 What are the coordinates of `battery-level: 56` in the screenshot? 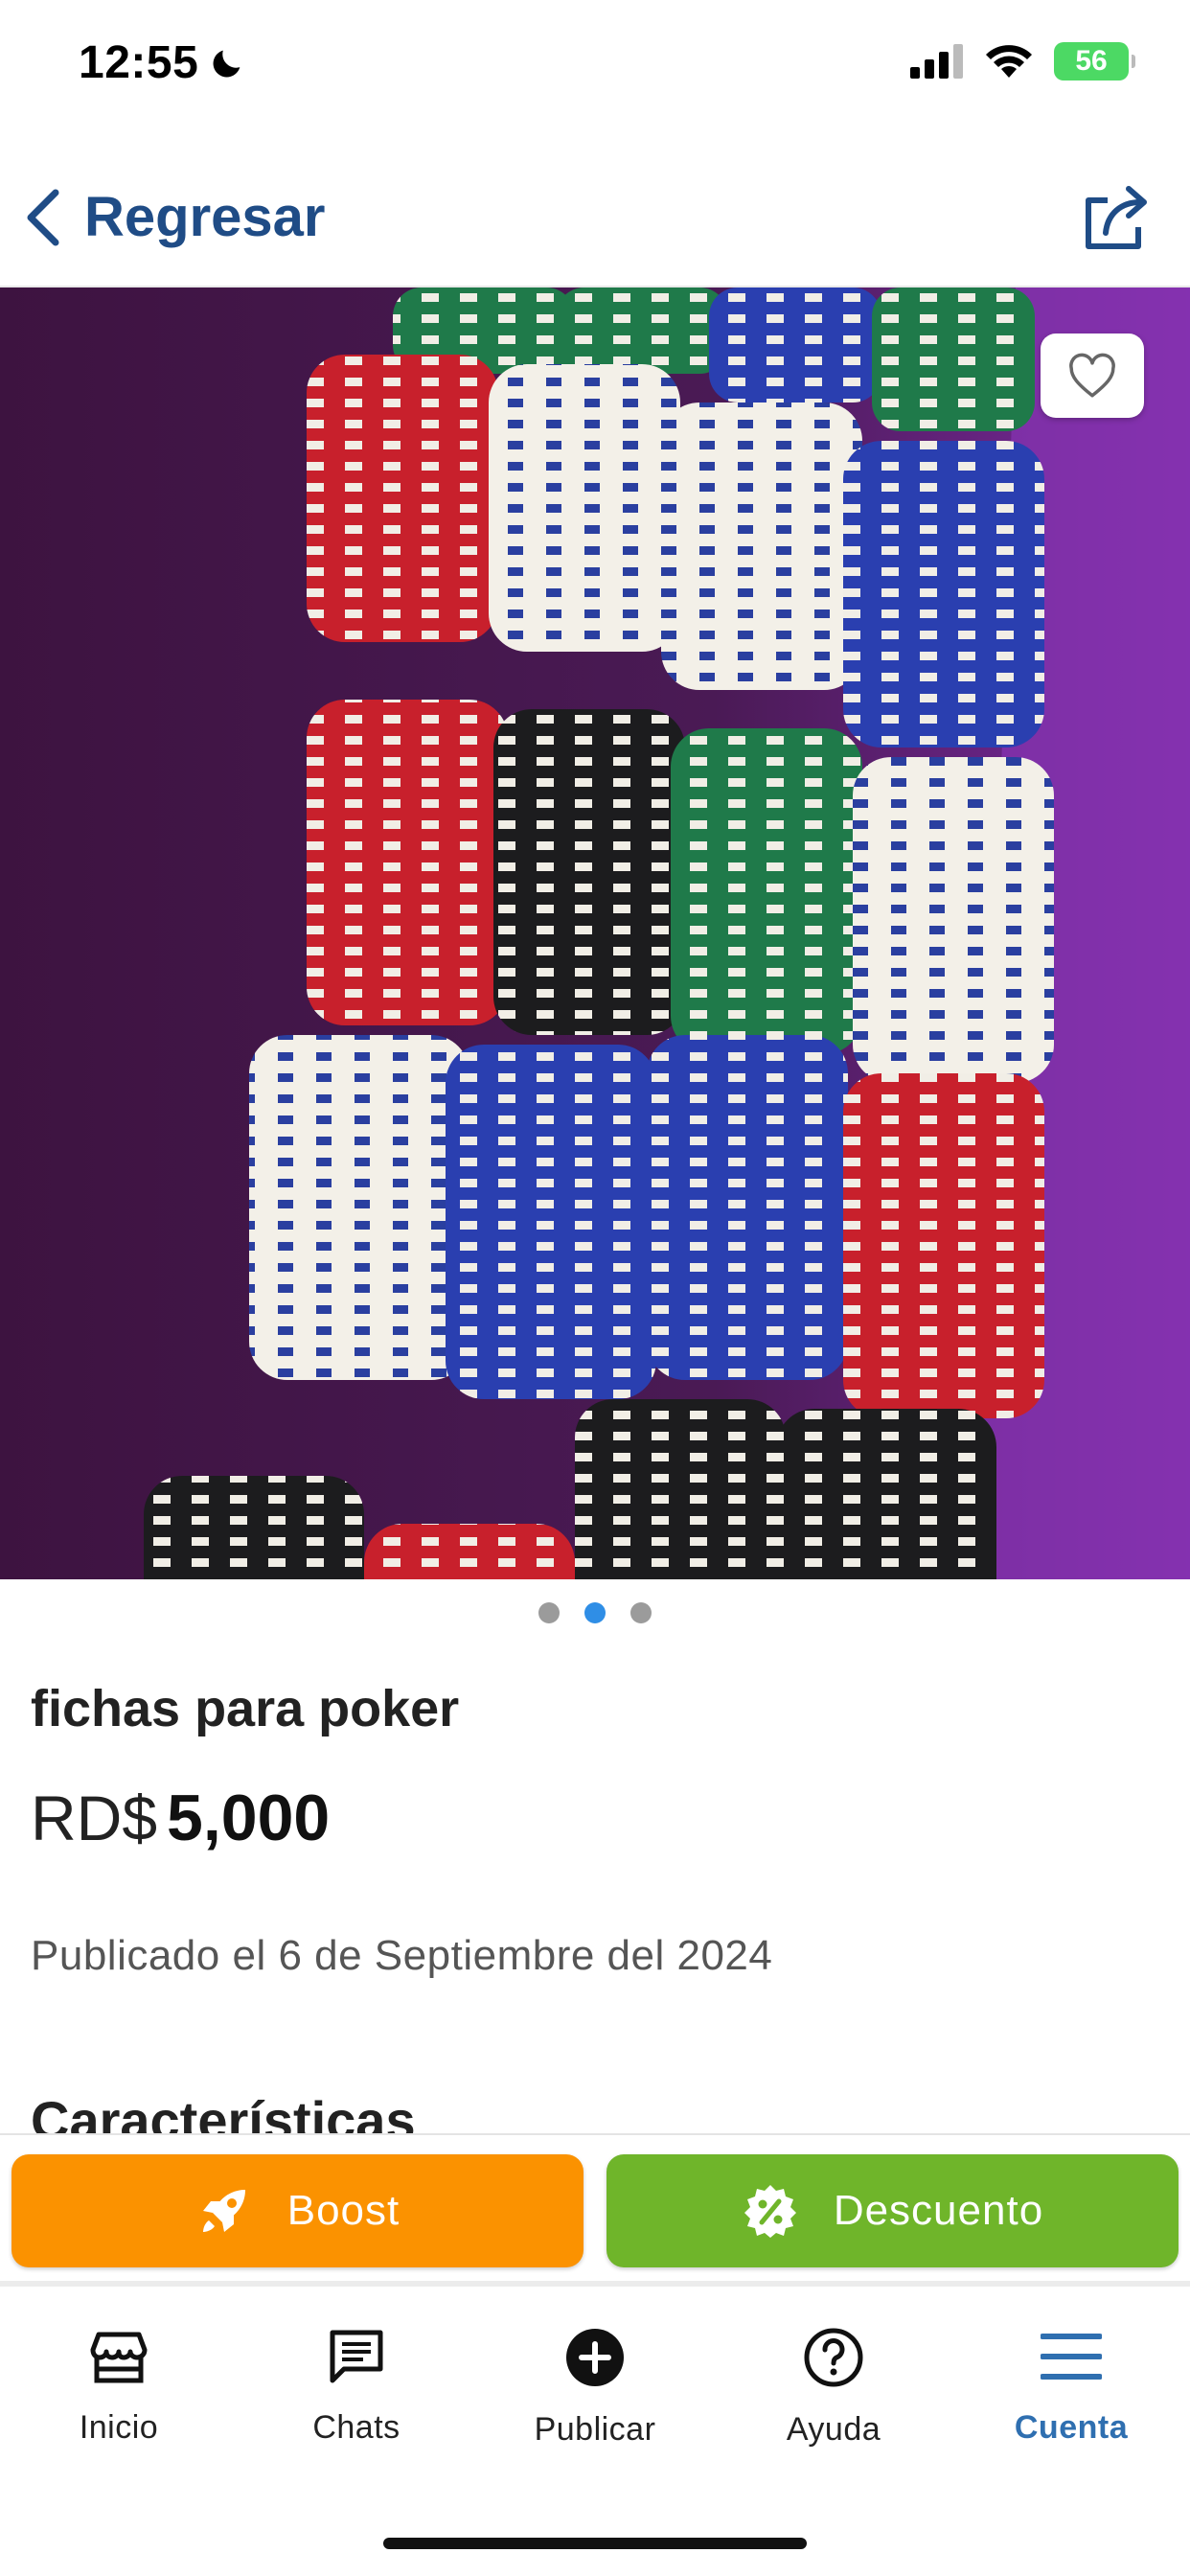 It's located at (1092, 61).